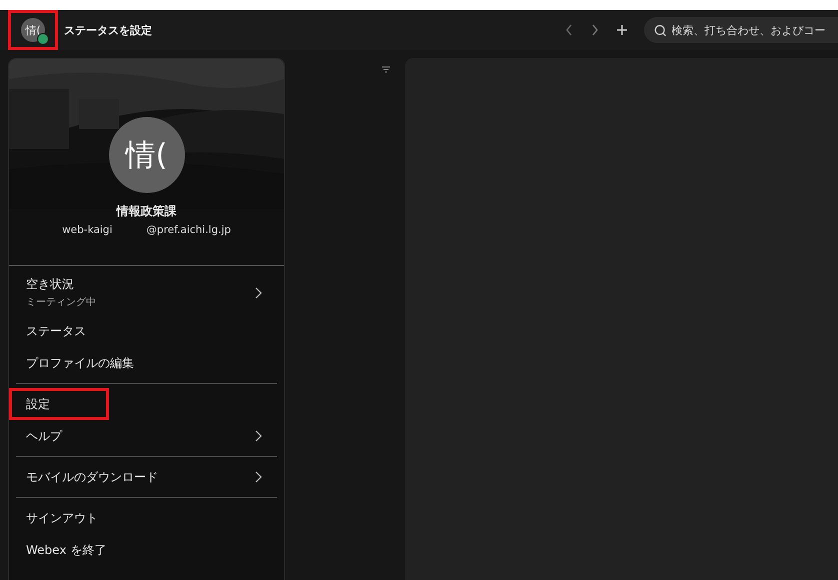  What do you see at coordinates (660, 30) in the screenshot?
I see `search-icon` at bounding box center [660, 30].